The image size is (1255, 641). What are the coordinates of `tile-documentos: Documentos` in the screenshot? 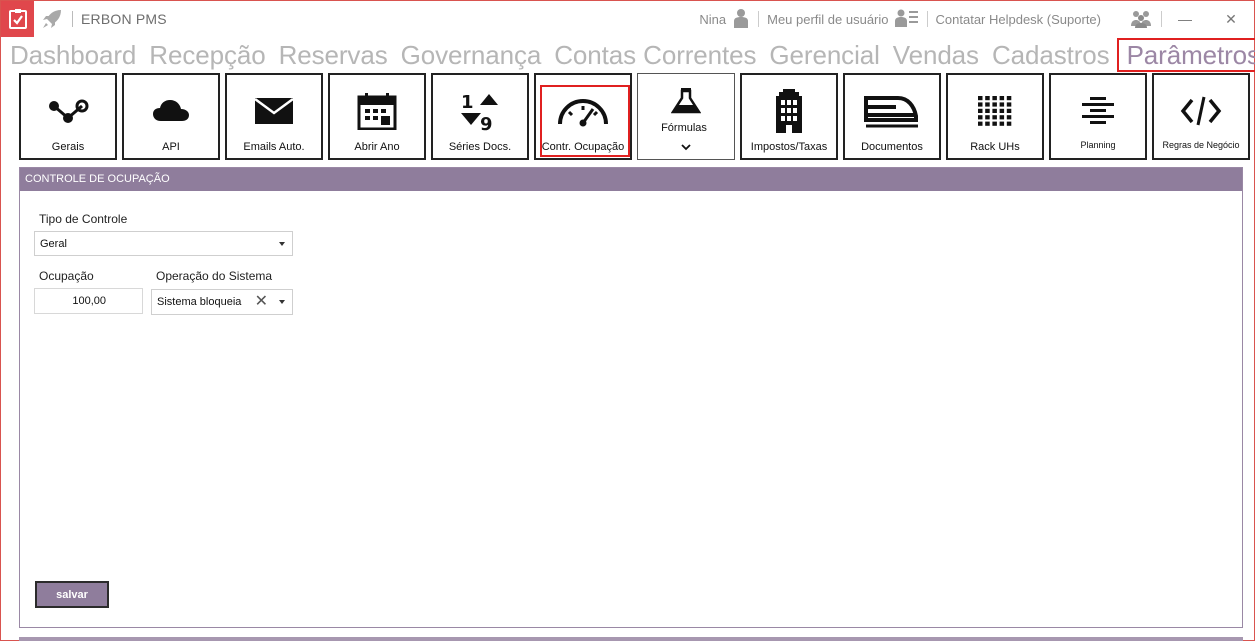 It's located at (892, 116).